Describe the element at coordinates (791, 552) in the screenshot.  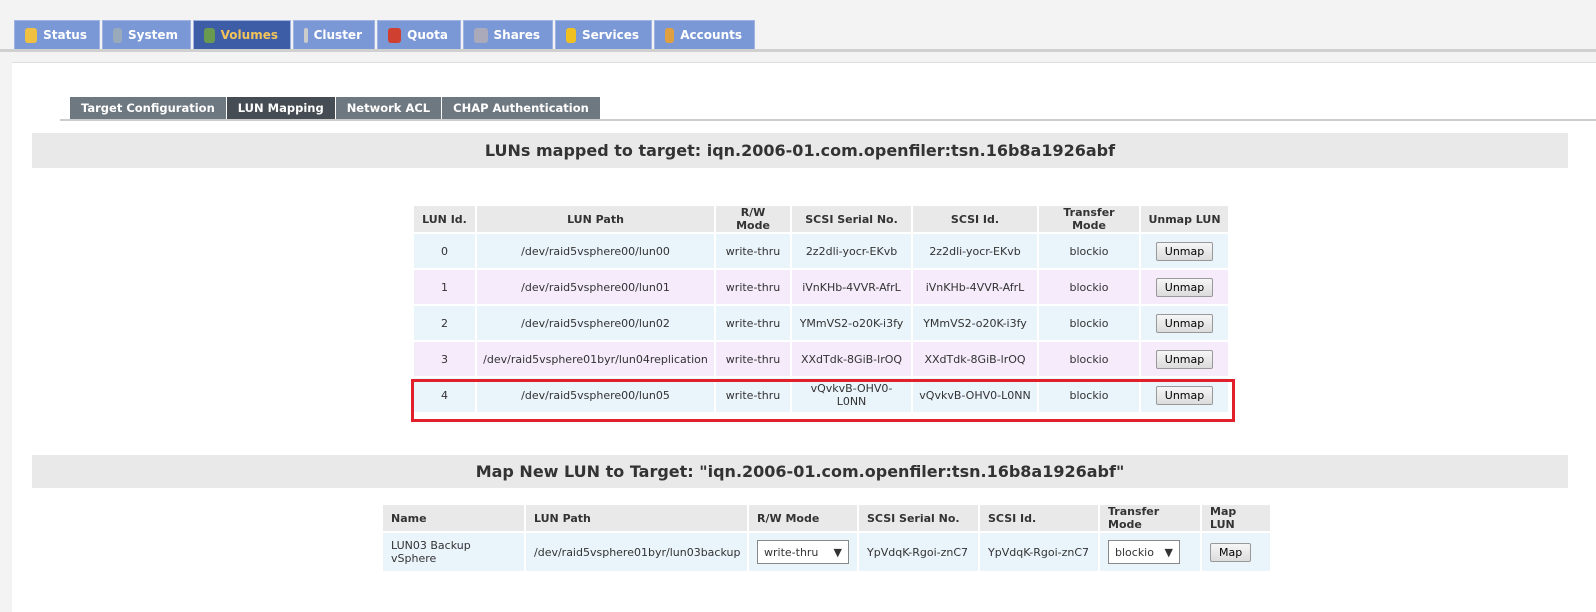
I see `rw-mode-value: write-thru` at that location.